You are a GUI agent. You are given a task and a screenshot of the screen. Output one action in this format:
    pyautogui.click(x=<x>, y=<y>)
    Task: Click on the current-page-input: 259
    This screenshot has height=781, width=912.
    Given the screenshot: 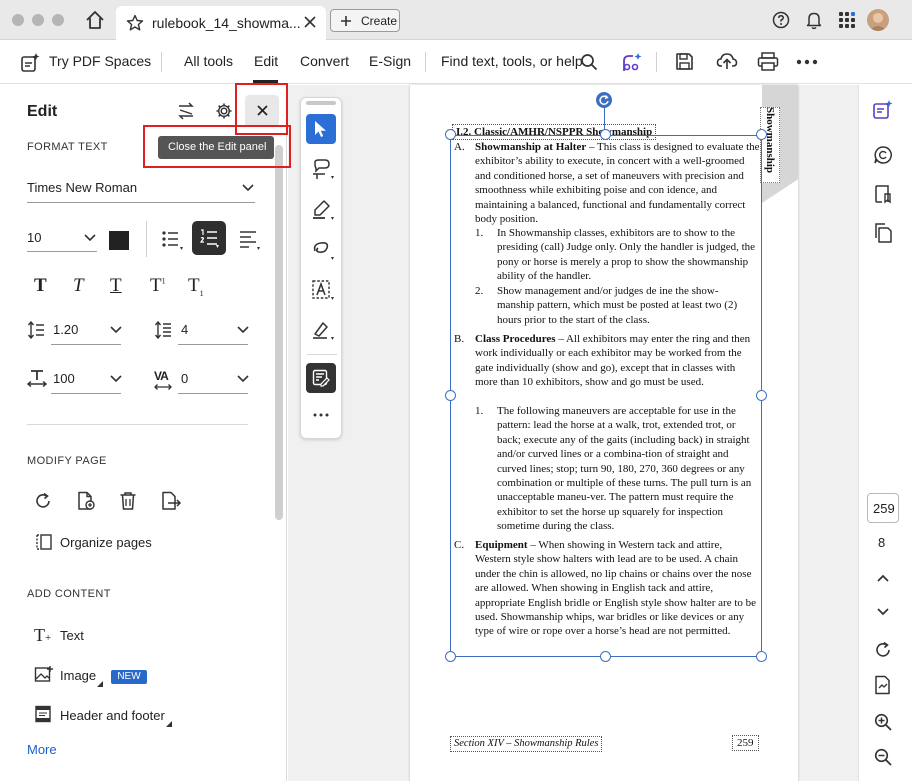 What is the action you would take?
    pyautogui.click(x=883, y=508)
    